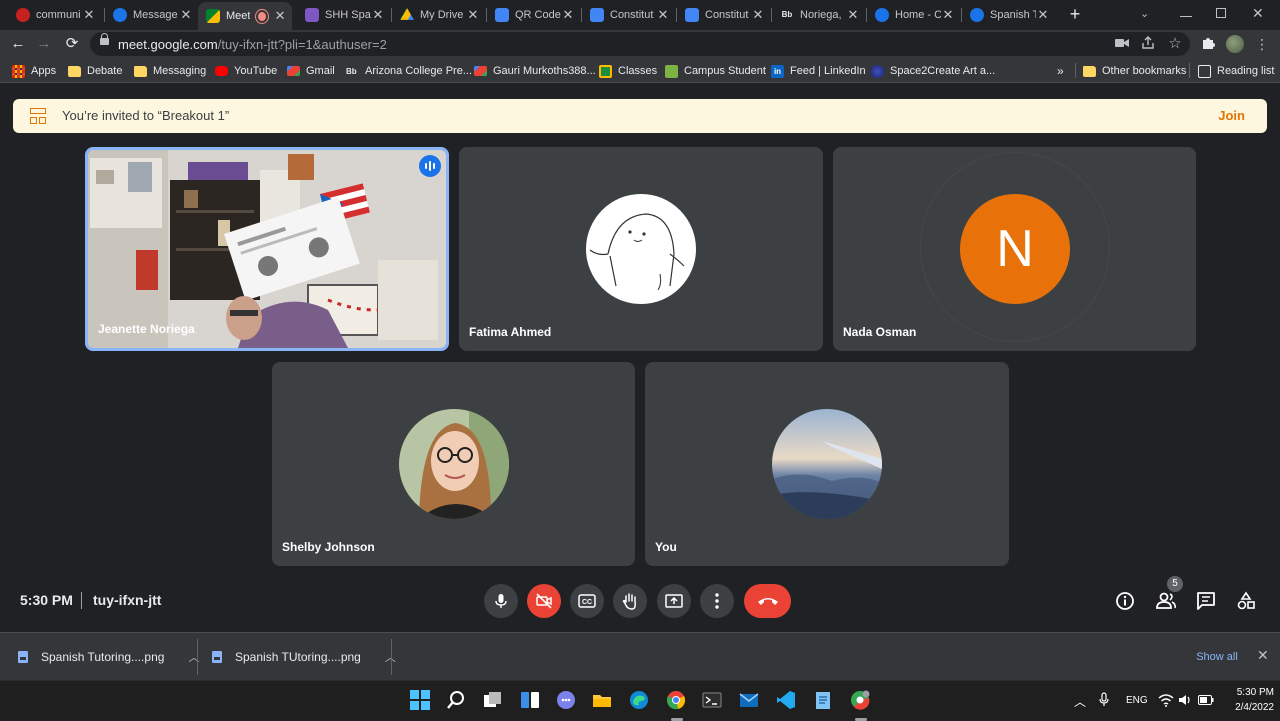  I want to click on teams-chat-icon, so click(567, 701).